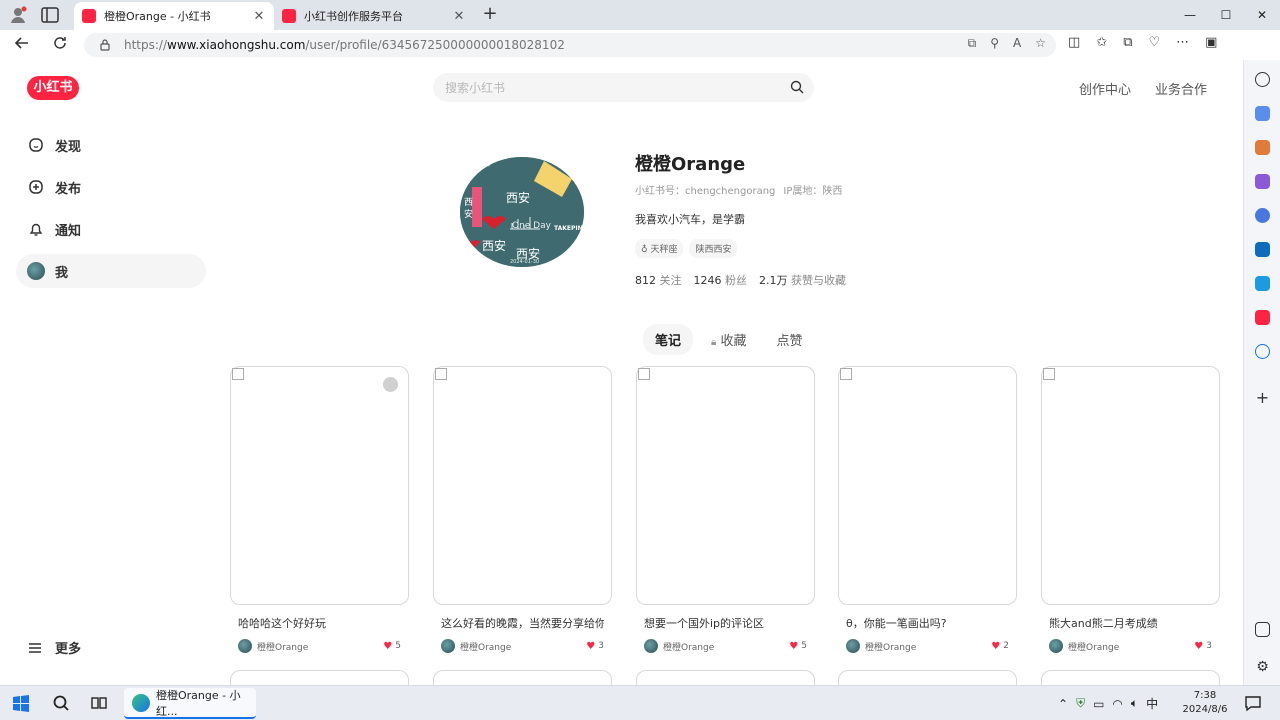 This screenshot has width=1280, height=720. What do you see at coordinates (1262, 351) in the screenshot?
I see `bing-search-icon` at bounding box center [1262, 351].